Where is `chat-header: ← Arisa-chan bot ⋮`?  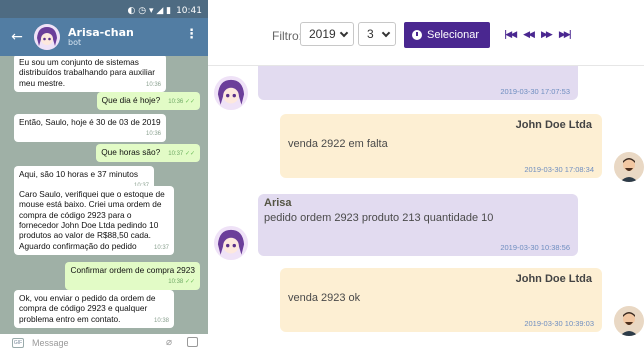
chat-header: ← Arisa-chan bot ⋮ is located at coordinates (104, 37).